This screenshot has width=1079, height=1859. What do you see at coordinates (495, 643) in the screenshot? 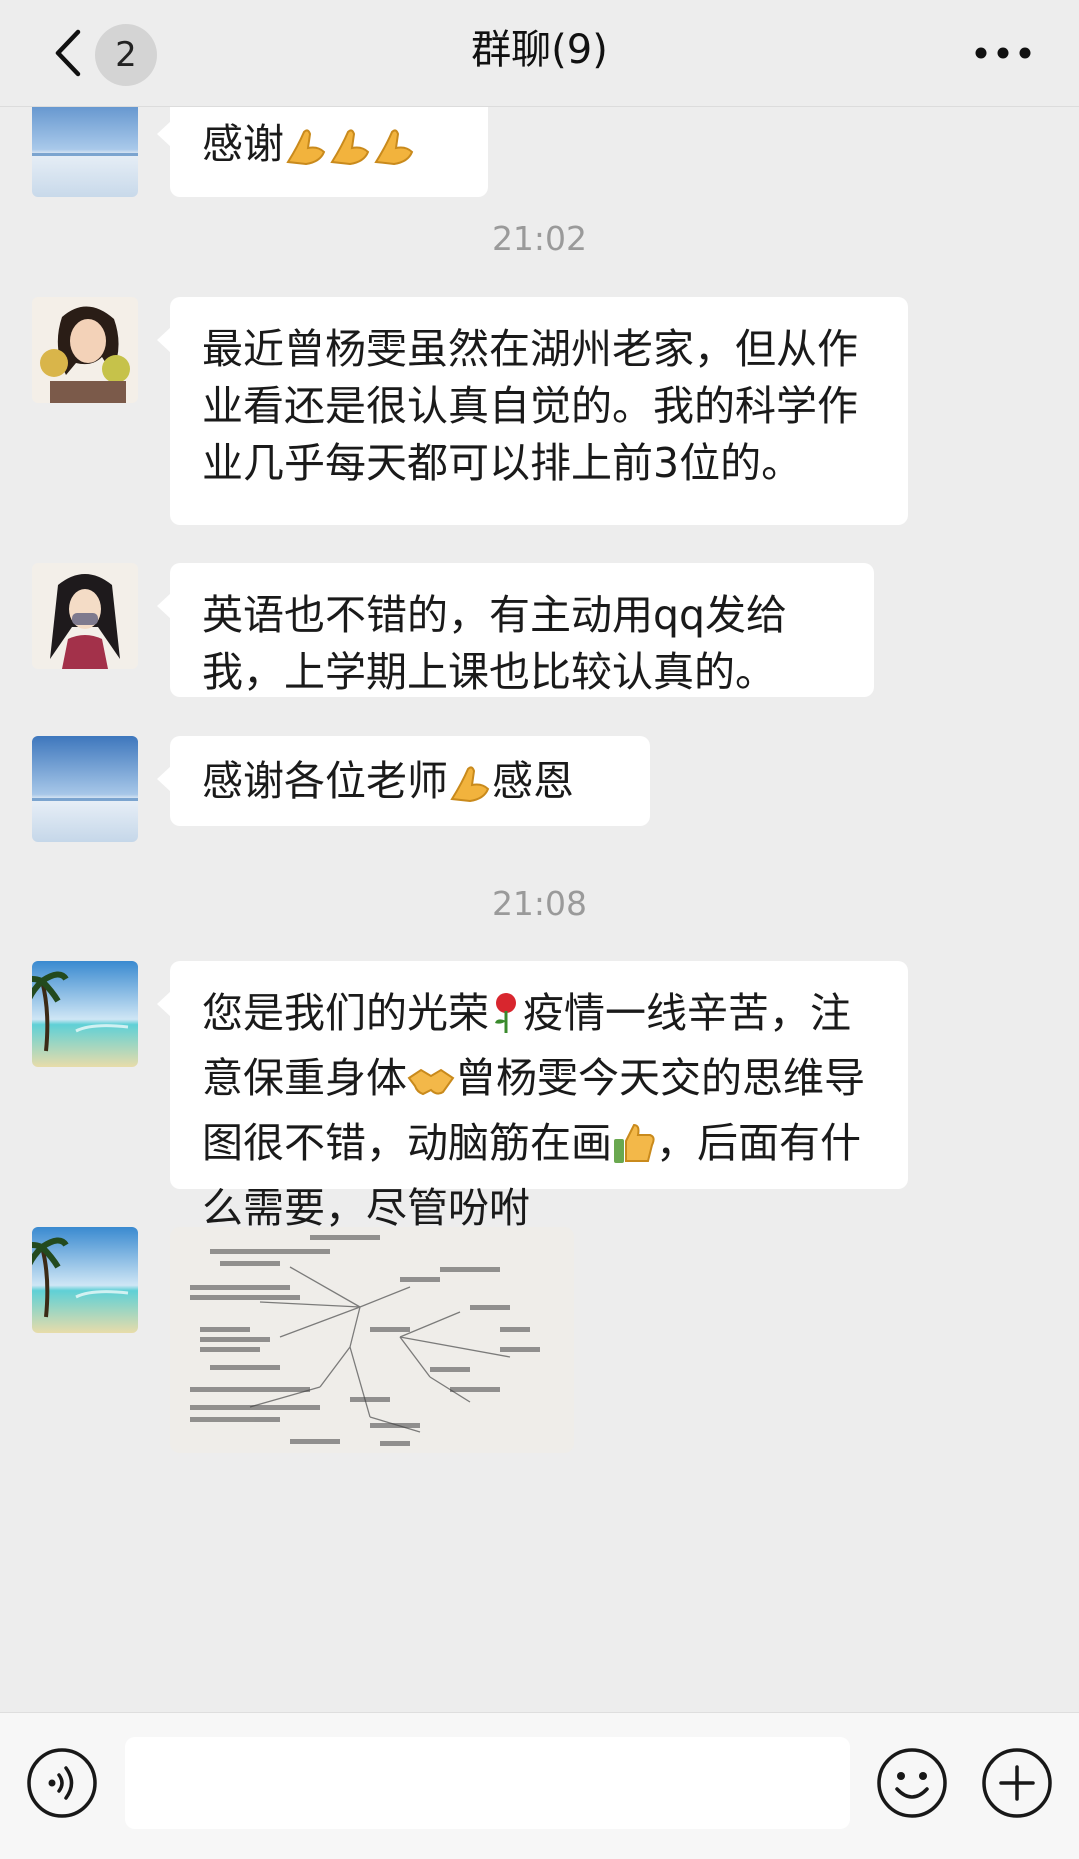
I see `message-text: 英语也不错的，有主动用qq发给我，上学期上课也比较认真的。` at bounding box center [495, 643].